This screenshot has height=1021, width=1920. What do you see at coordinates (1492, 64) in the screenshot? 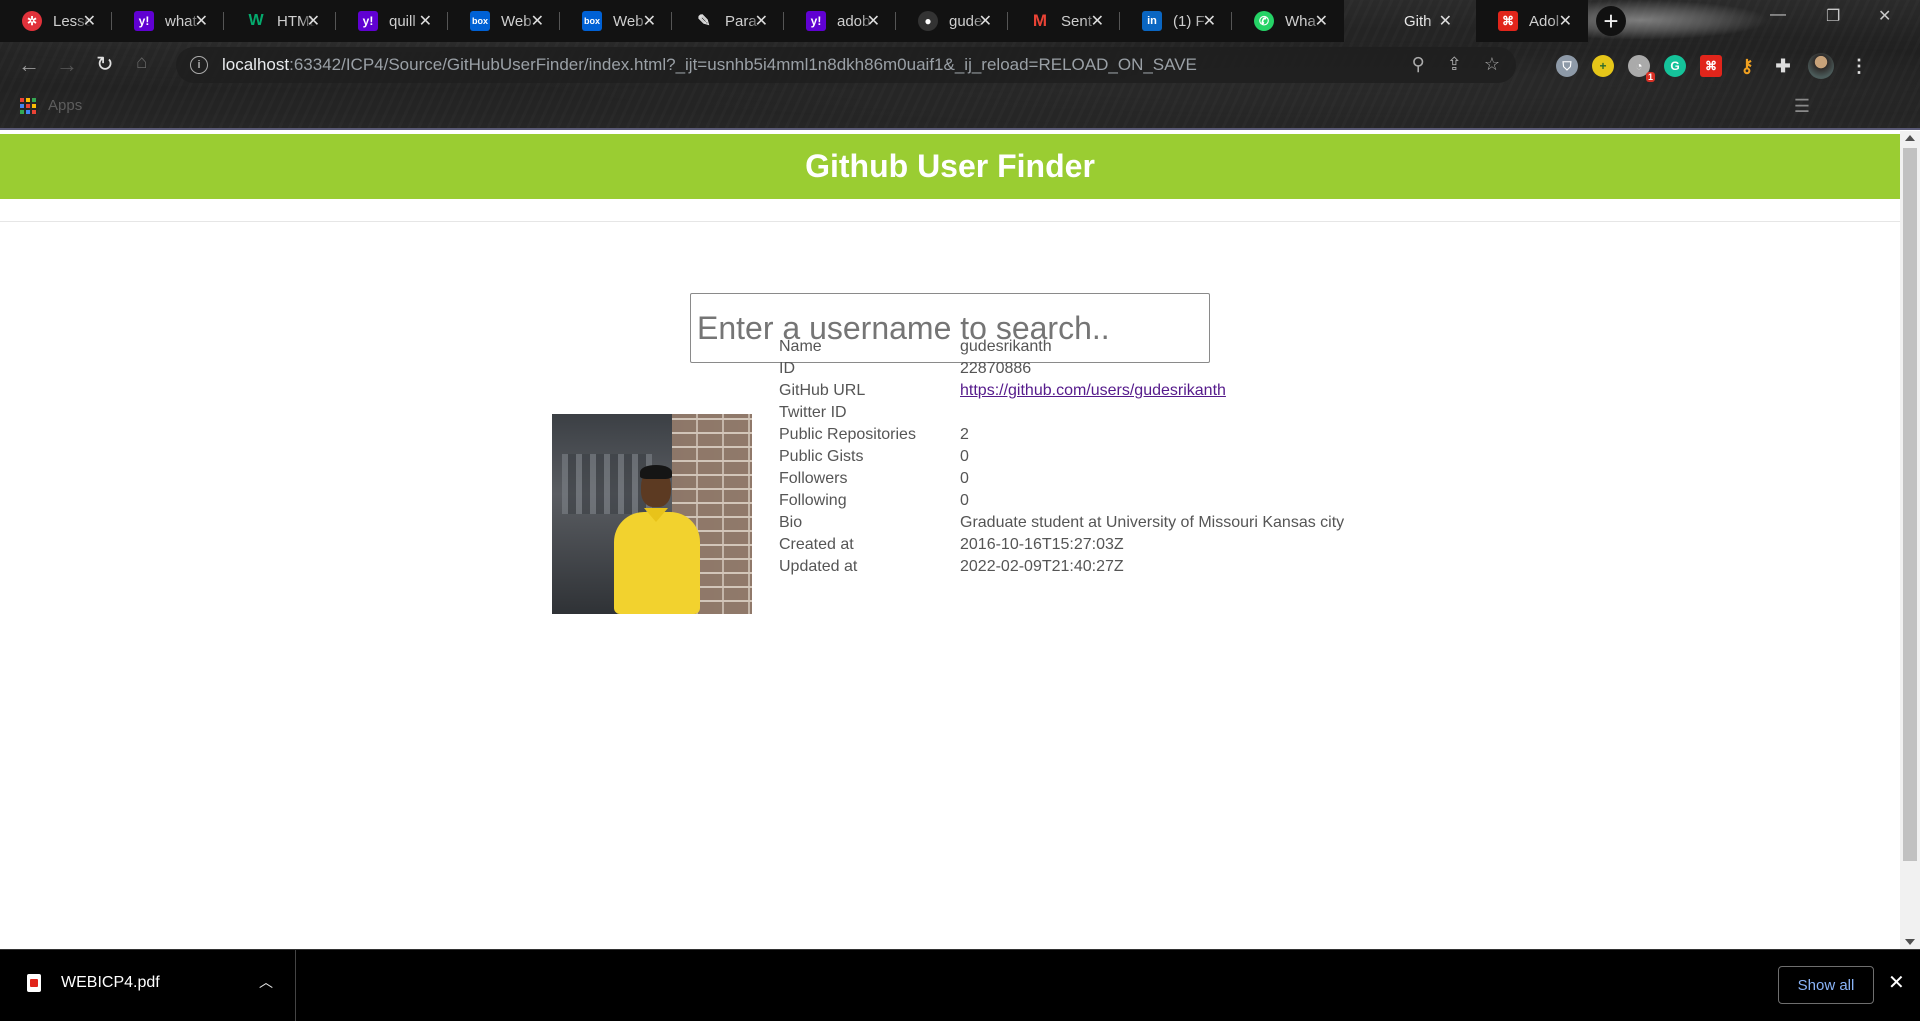
I see `bookmark-star-icon: ☆` at bounding box center [1492, 64].